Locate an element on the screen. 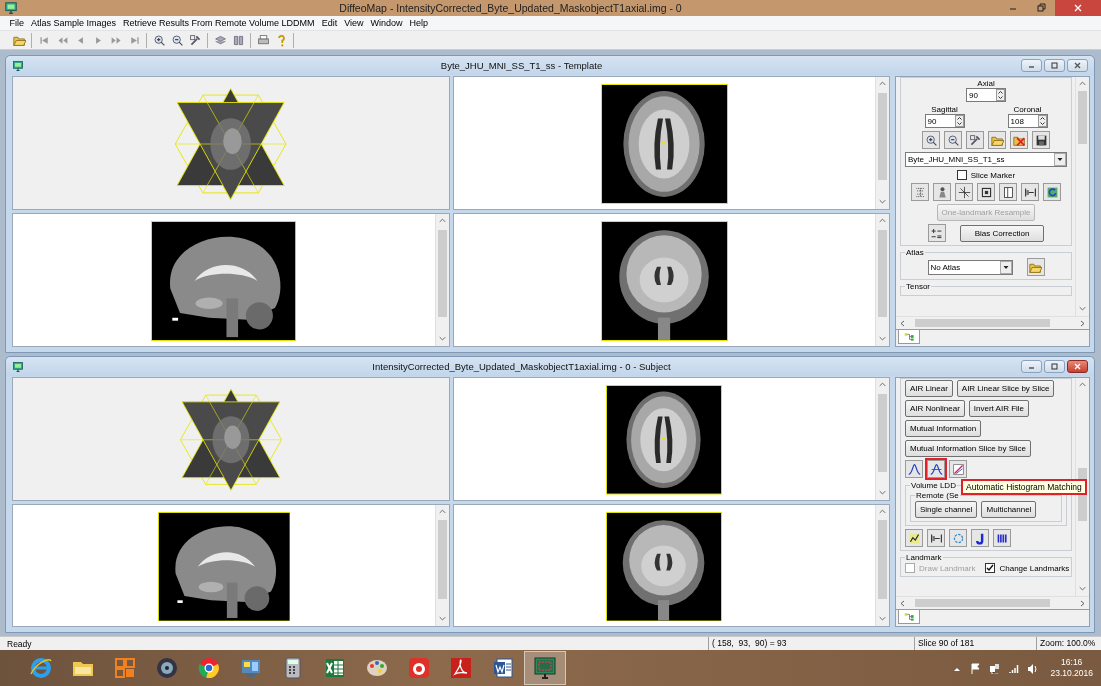 The image size is (1101, 686). folder-delete-button is located at coordinates (1019, 140).